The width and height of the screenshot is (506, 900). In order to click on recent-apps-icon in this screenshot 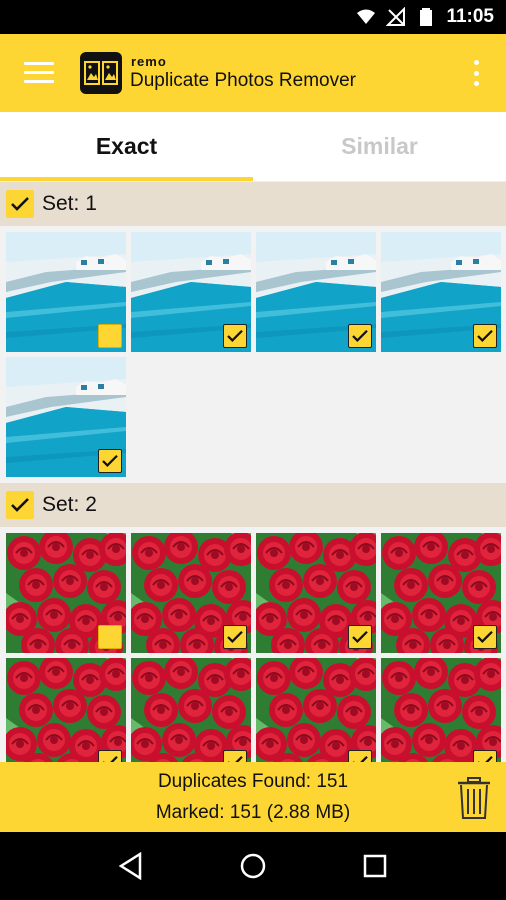, I will do `click(375, 866)`.